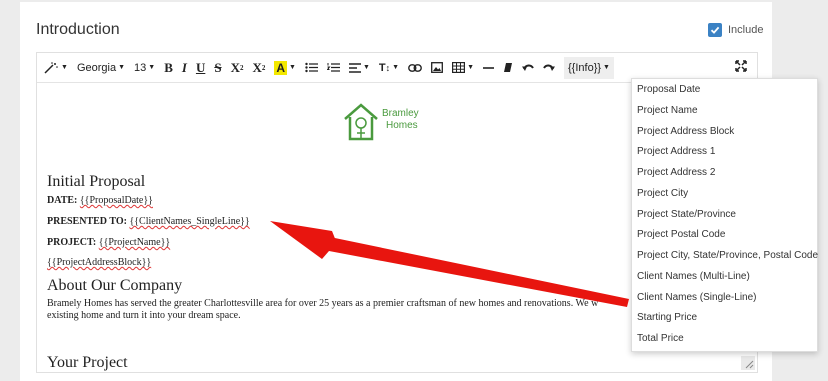 This screenshot has width=828, height=381. I want to click on magic-wand-button: ▼, so click(55, 68).